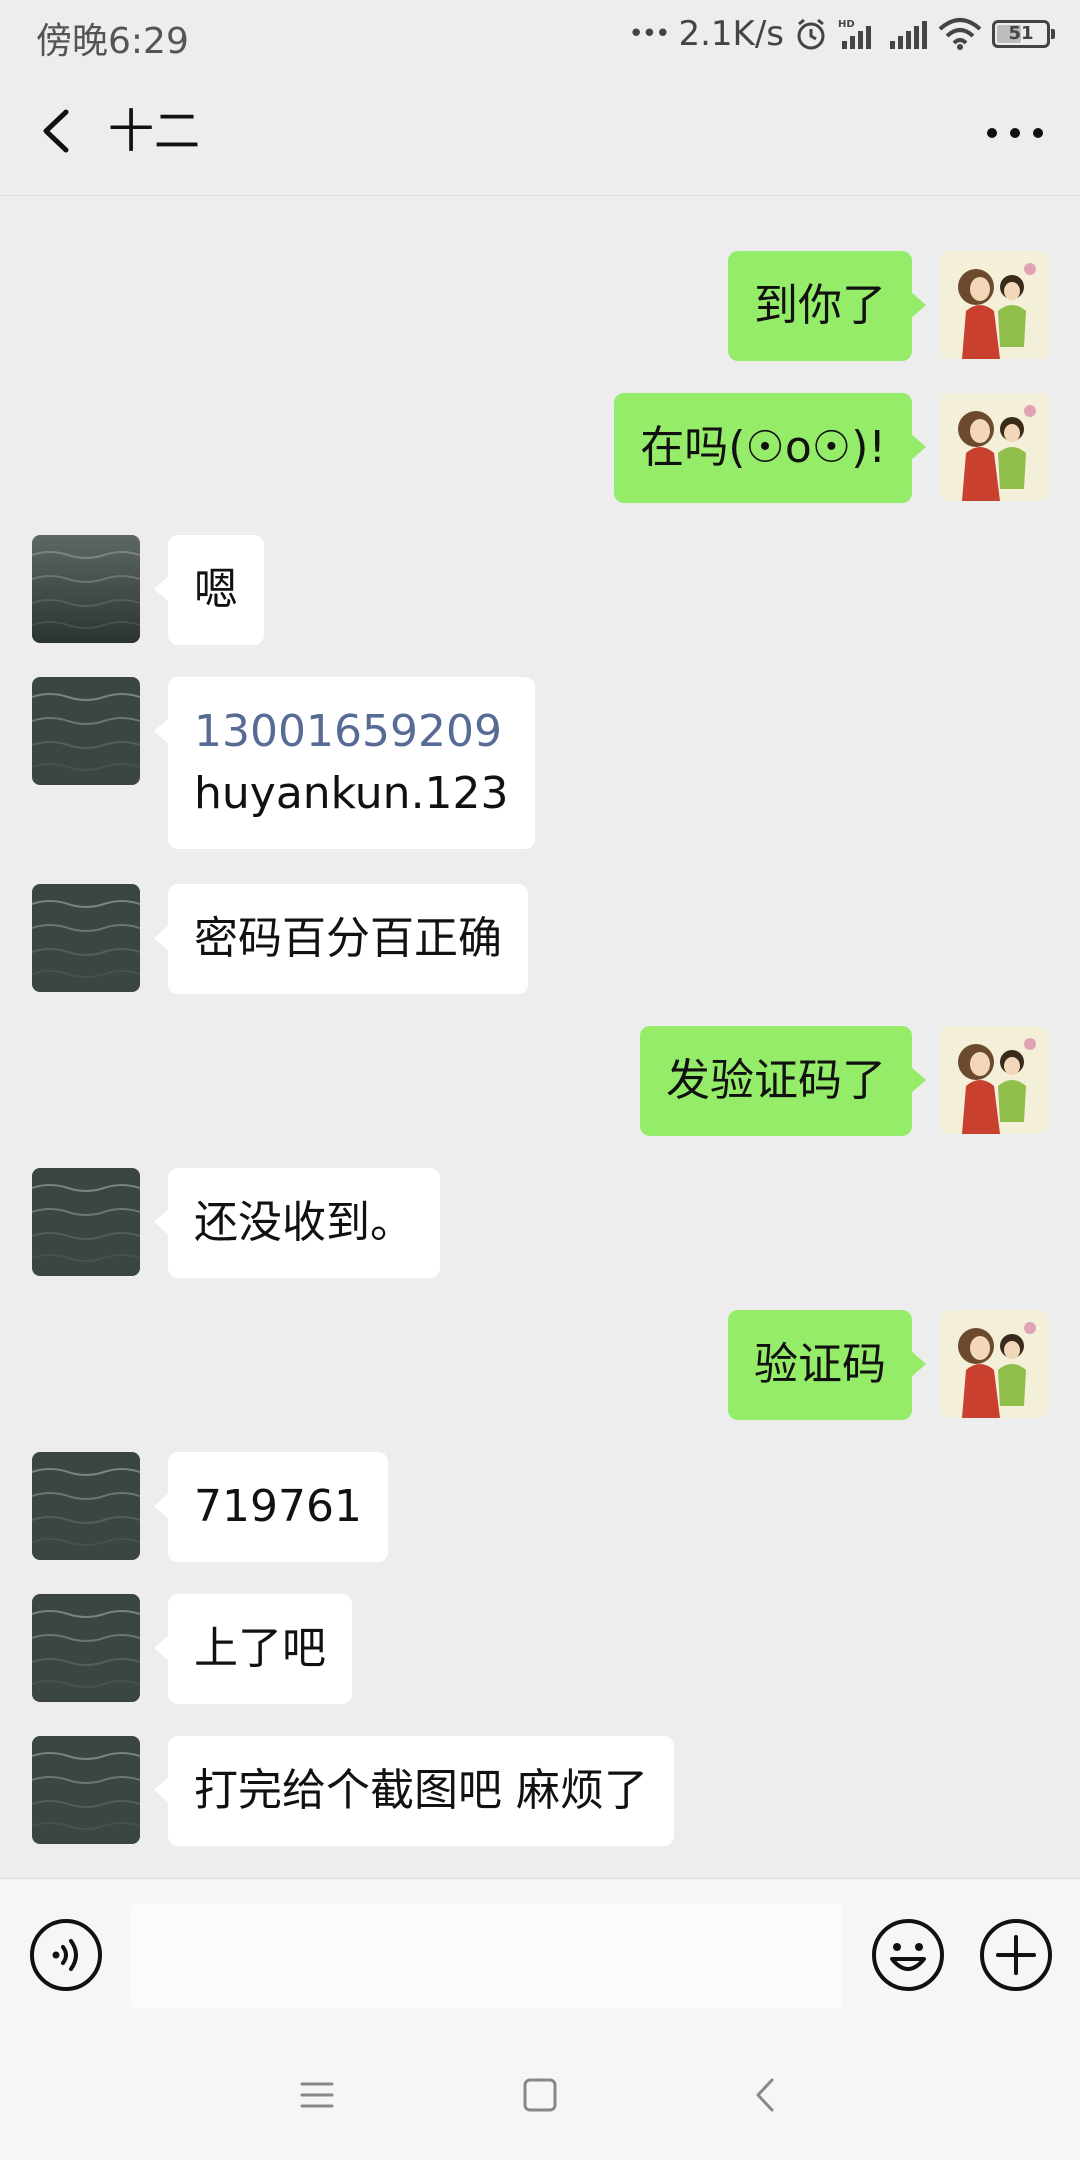 This screenshot has width=1080, height=2160. I want to click on status-time: 傍晚6:29, so click(112, 41).